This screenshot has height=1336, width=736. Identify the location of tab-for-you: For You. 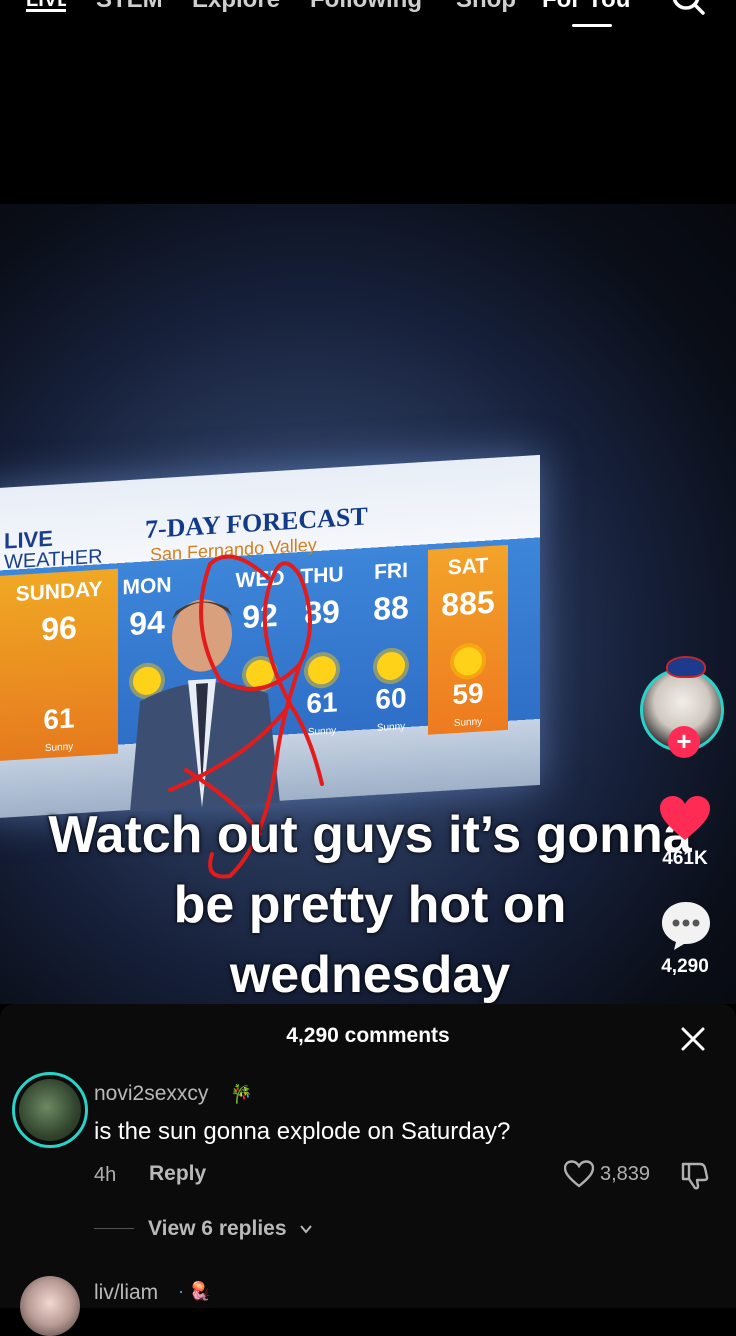
(586, 7).